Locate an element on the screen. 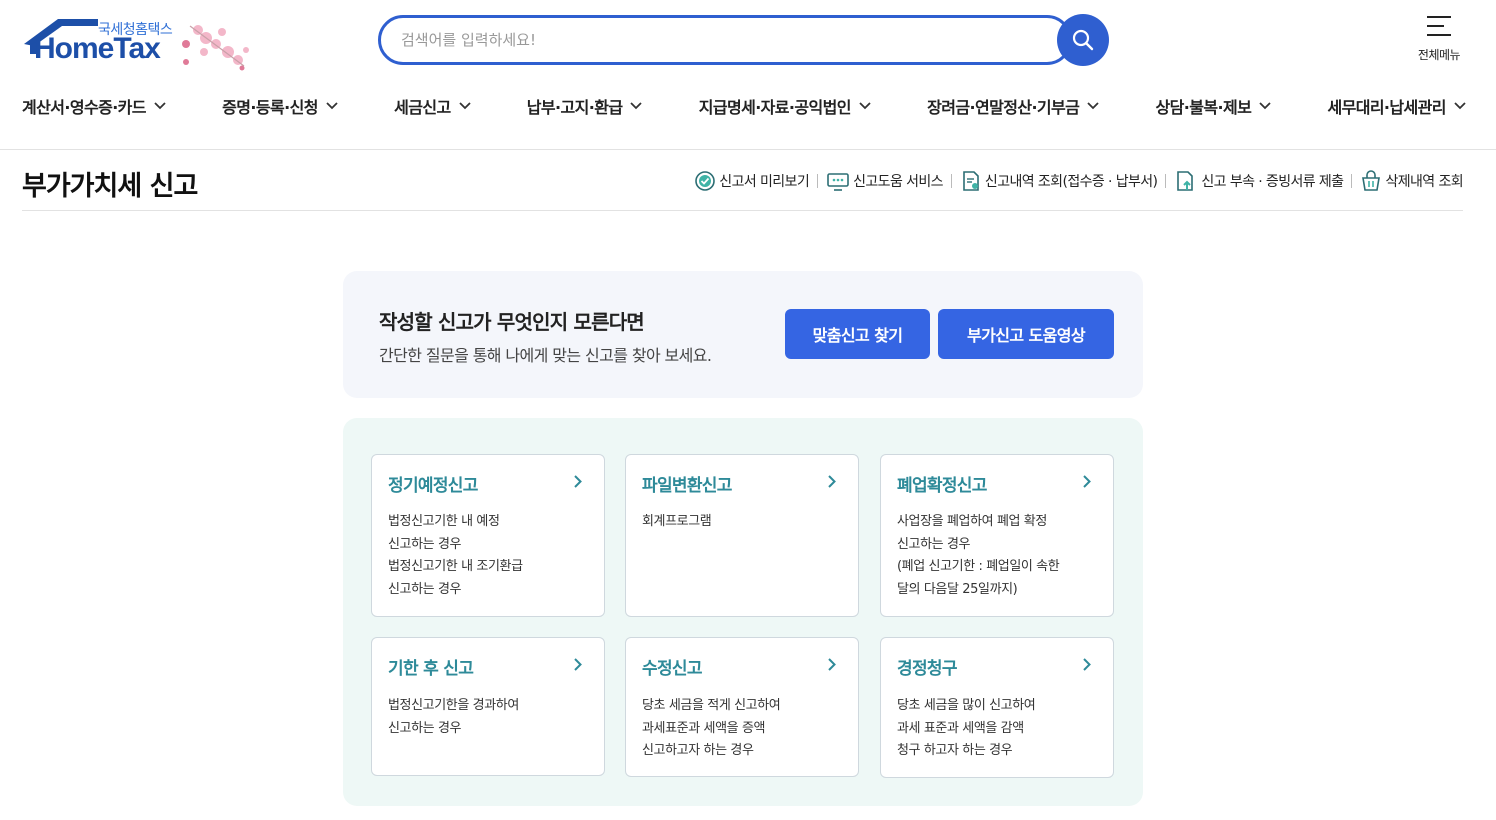 The image size is (1496, 820). tool-label: 신고 부속 · 증빙서류 제출 is located at coordinates (1272, 182).